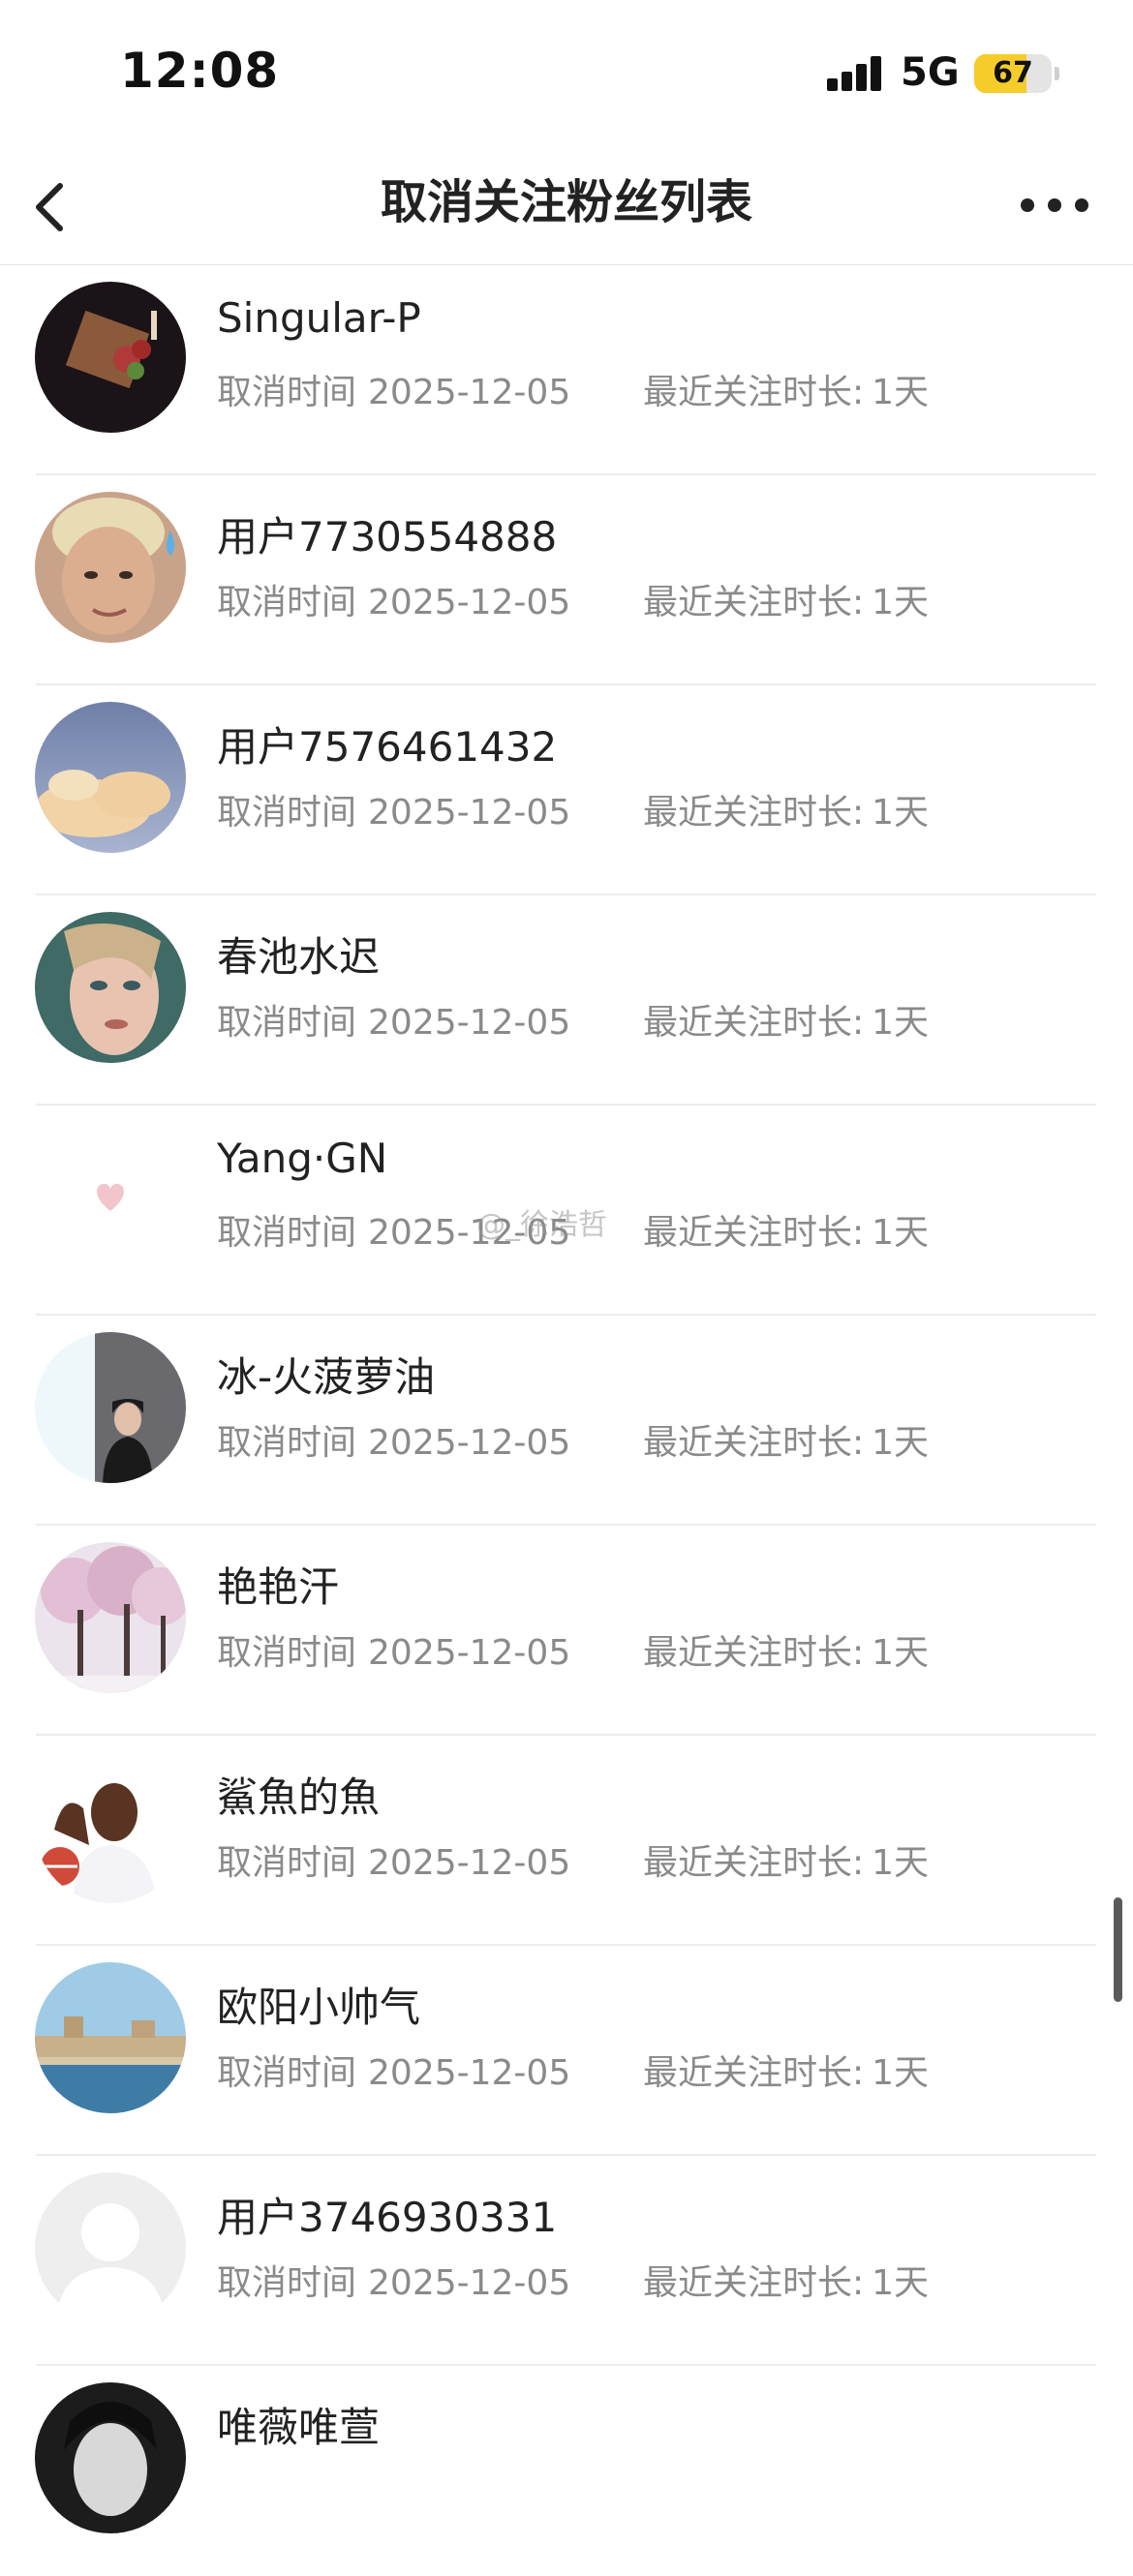 The height and width of the screenshot is (2576, 1133). I want to click on user-name: 春池水迟, so click(298, 954).